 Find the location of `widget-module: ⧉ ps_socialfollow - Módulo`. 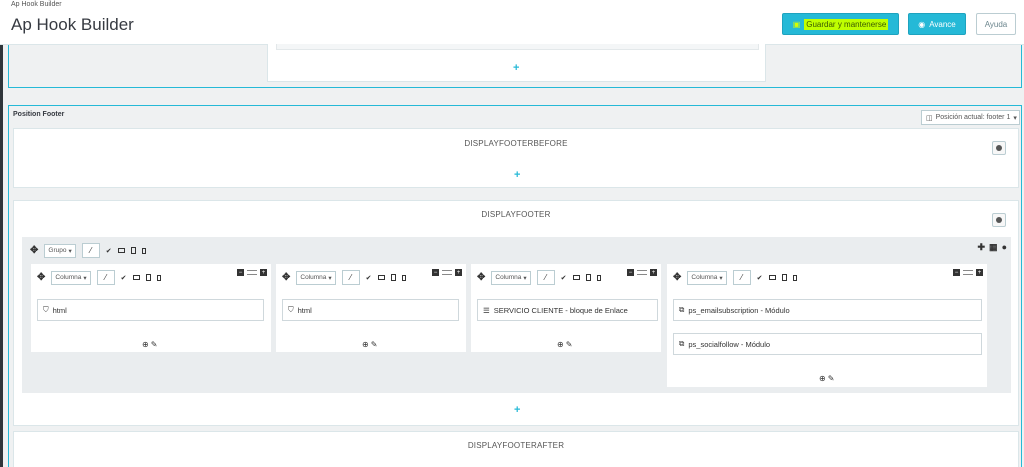

widget-module: ⧉ ps_socialfollow - Módulo is located at coordinates (827, 344).